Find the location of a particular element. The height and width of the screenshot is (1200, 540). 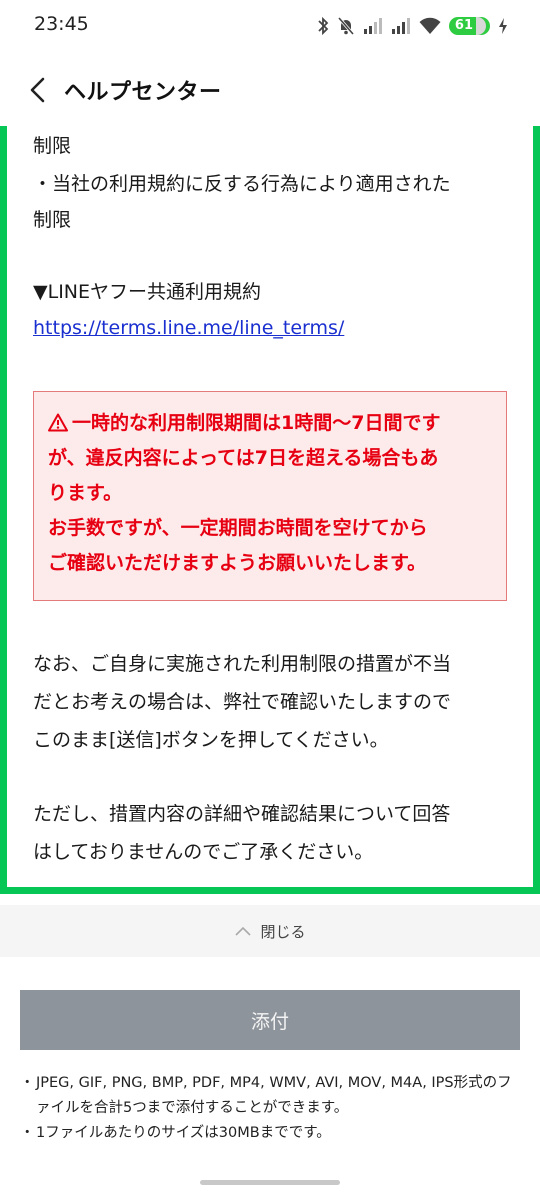

chevron-left-icon is located at coordinates (37, 90).